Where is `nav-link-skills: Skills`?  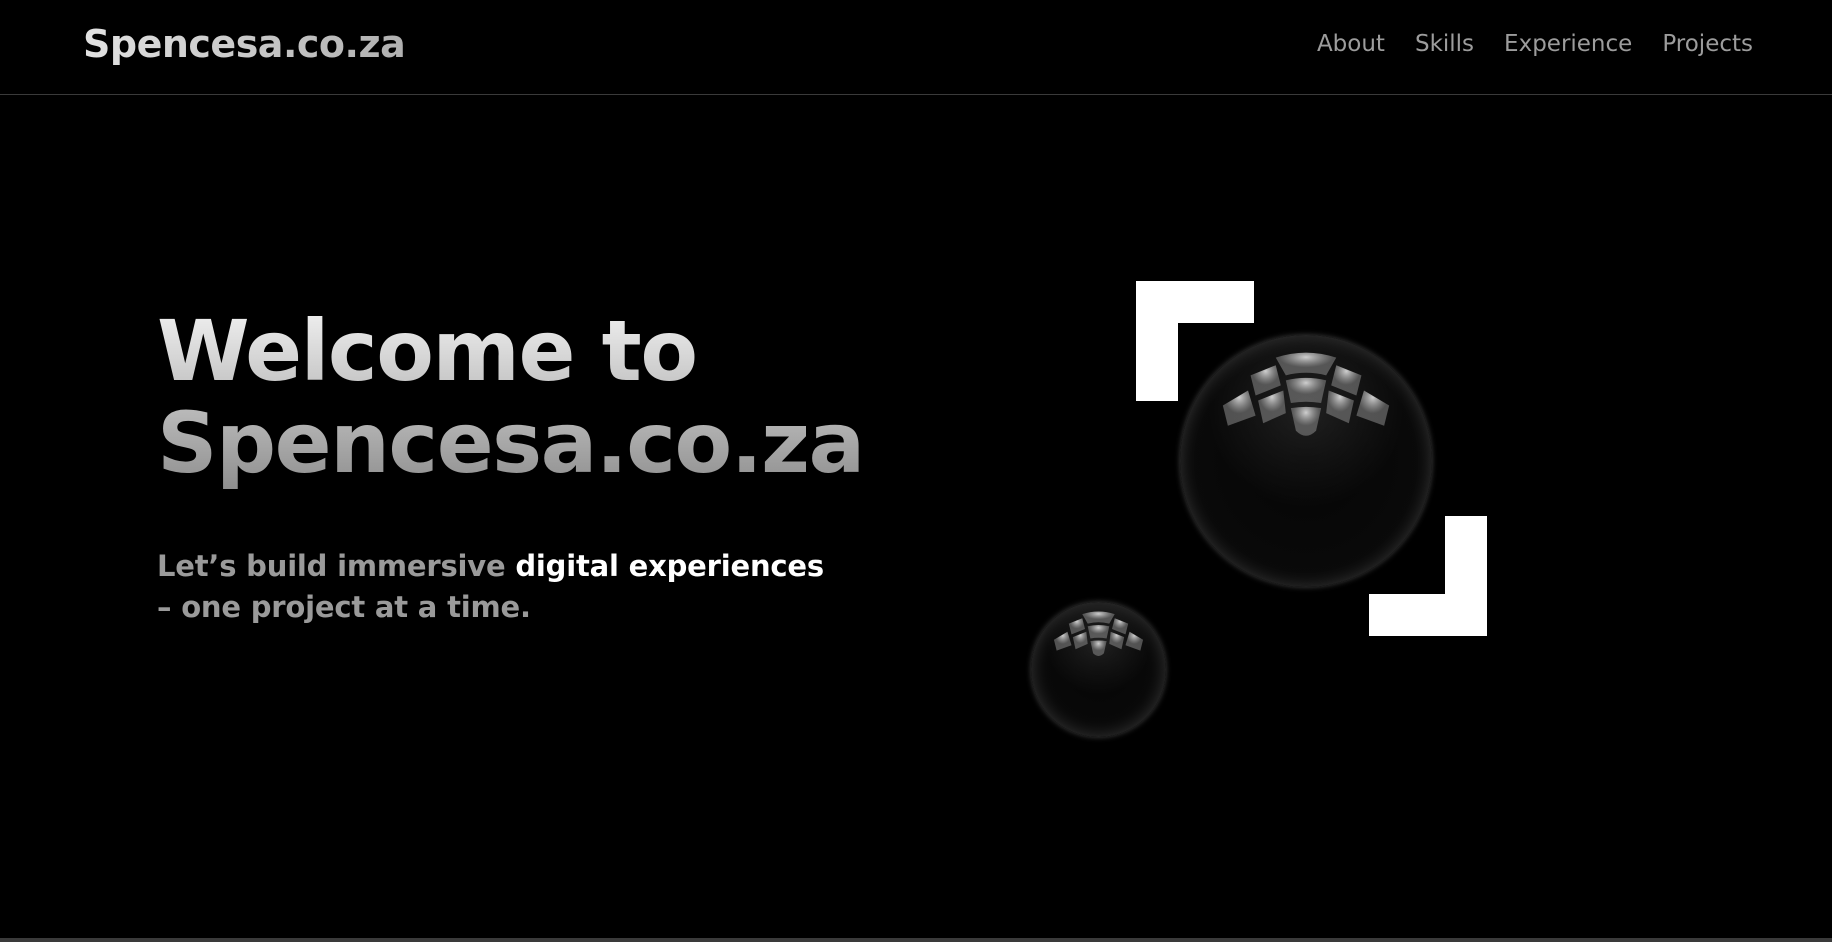 nav-link-skills: Skills is located at coordinates (1444, 44).